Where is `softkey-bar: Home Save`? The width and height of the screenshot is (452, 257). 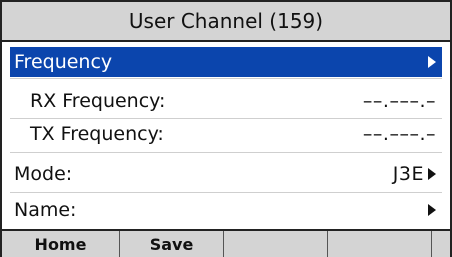
softkey-bar: Home Save is located at coordinates (226, 243).